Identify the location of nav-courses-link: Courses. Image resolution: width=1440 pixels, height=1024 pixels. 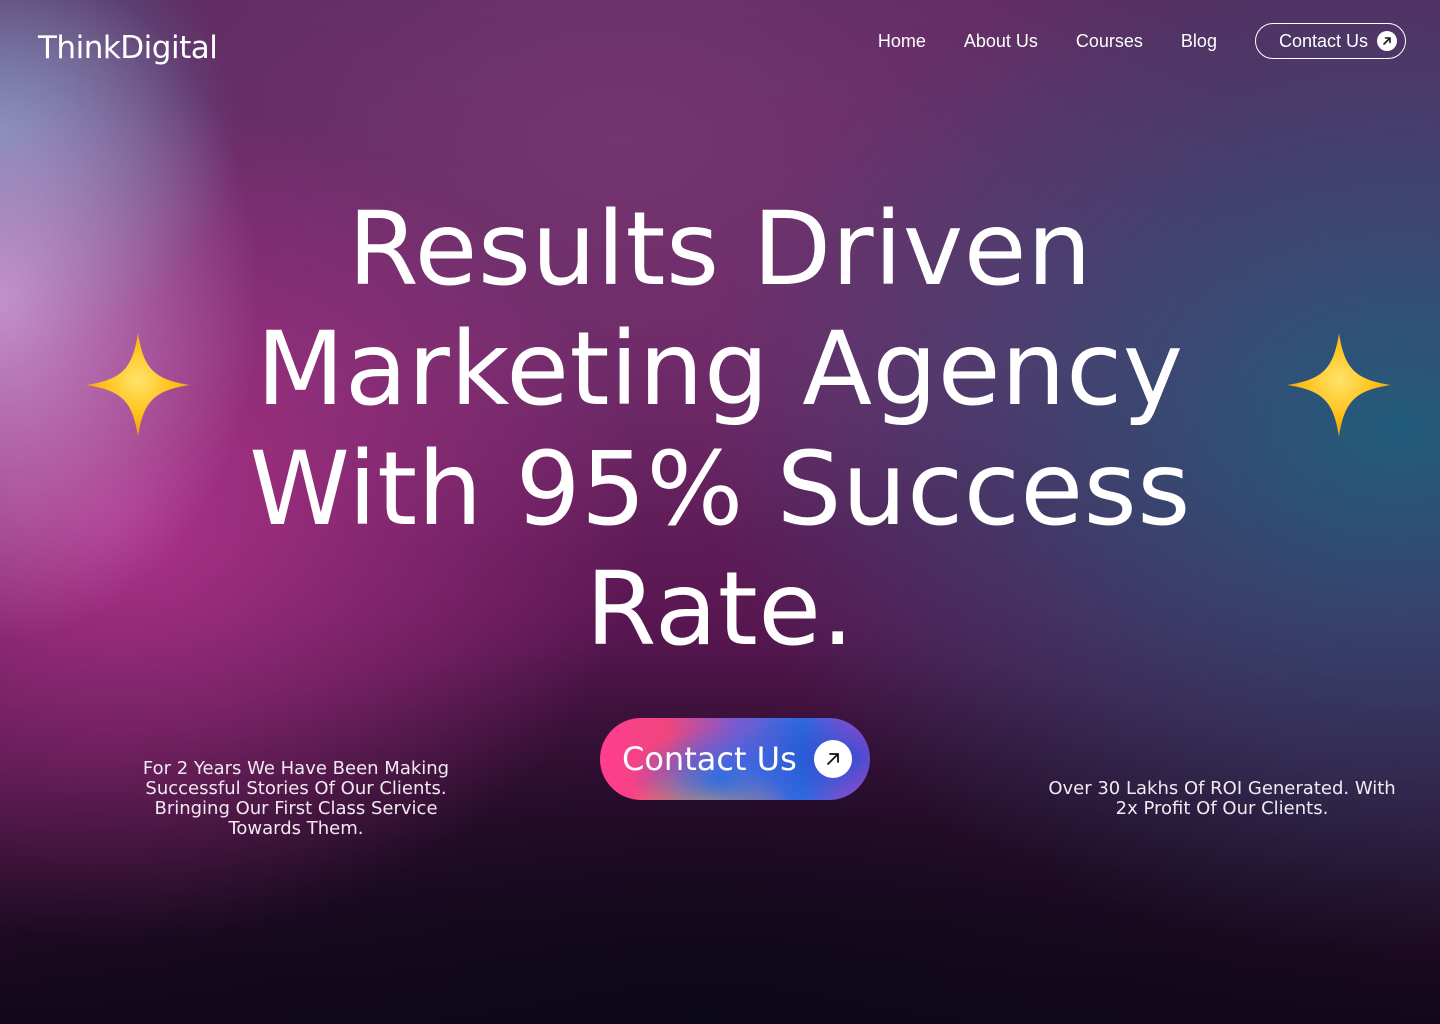
(1109, 41).